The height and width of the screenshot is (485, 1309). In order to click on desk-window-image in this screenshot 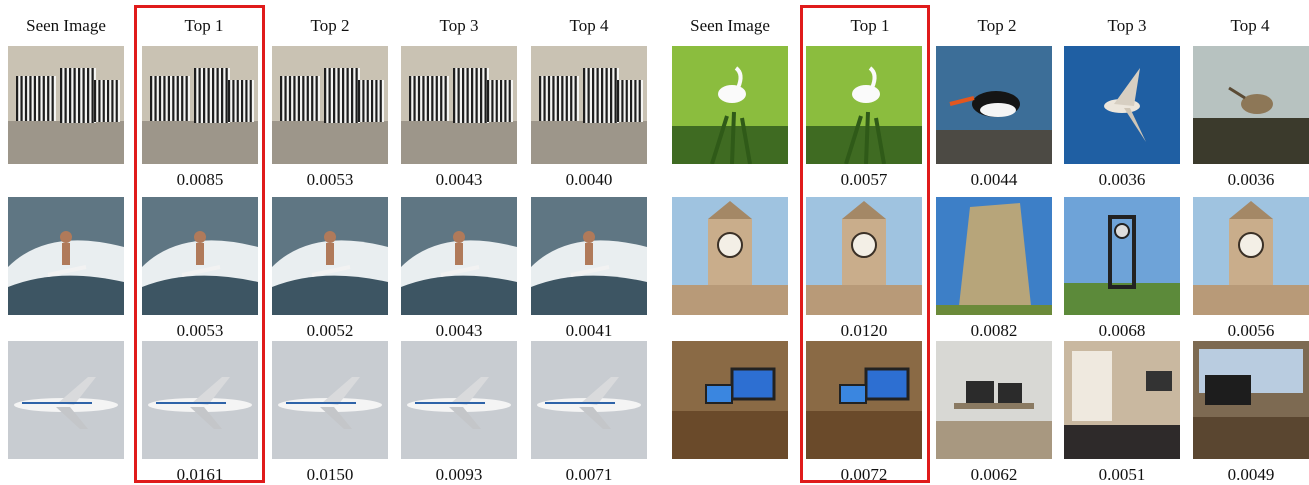, I will do `click(1251, 400)`.